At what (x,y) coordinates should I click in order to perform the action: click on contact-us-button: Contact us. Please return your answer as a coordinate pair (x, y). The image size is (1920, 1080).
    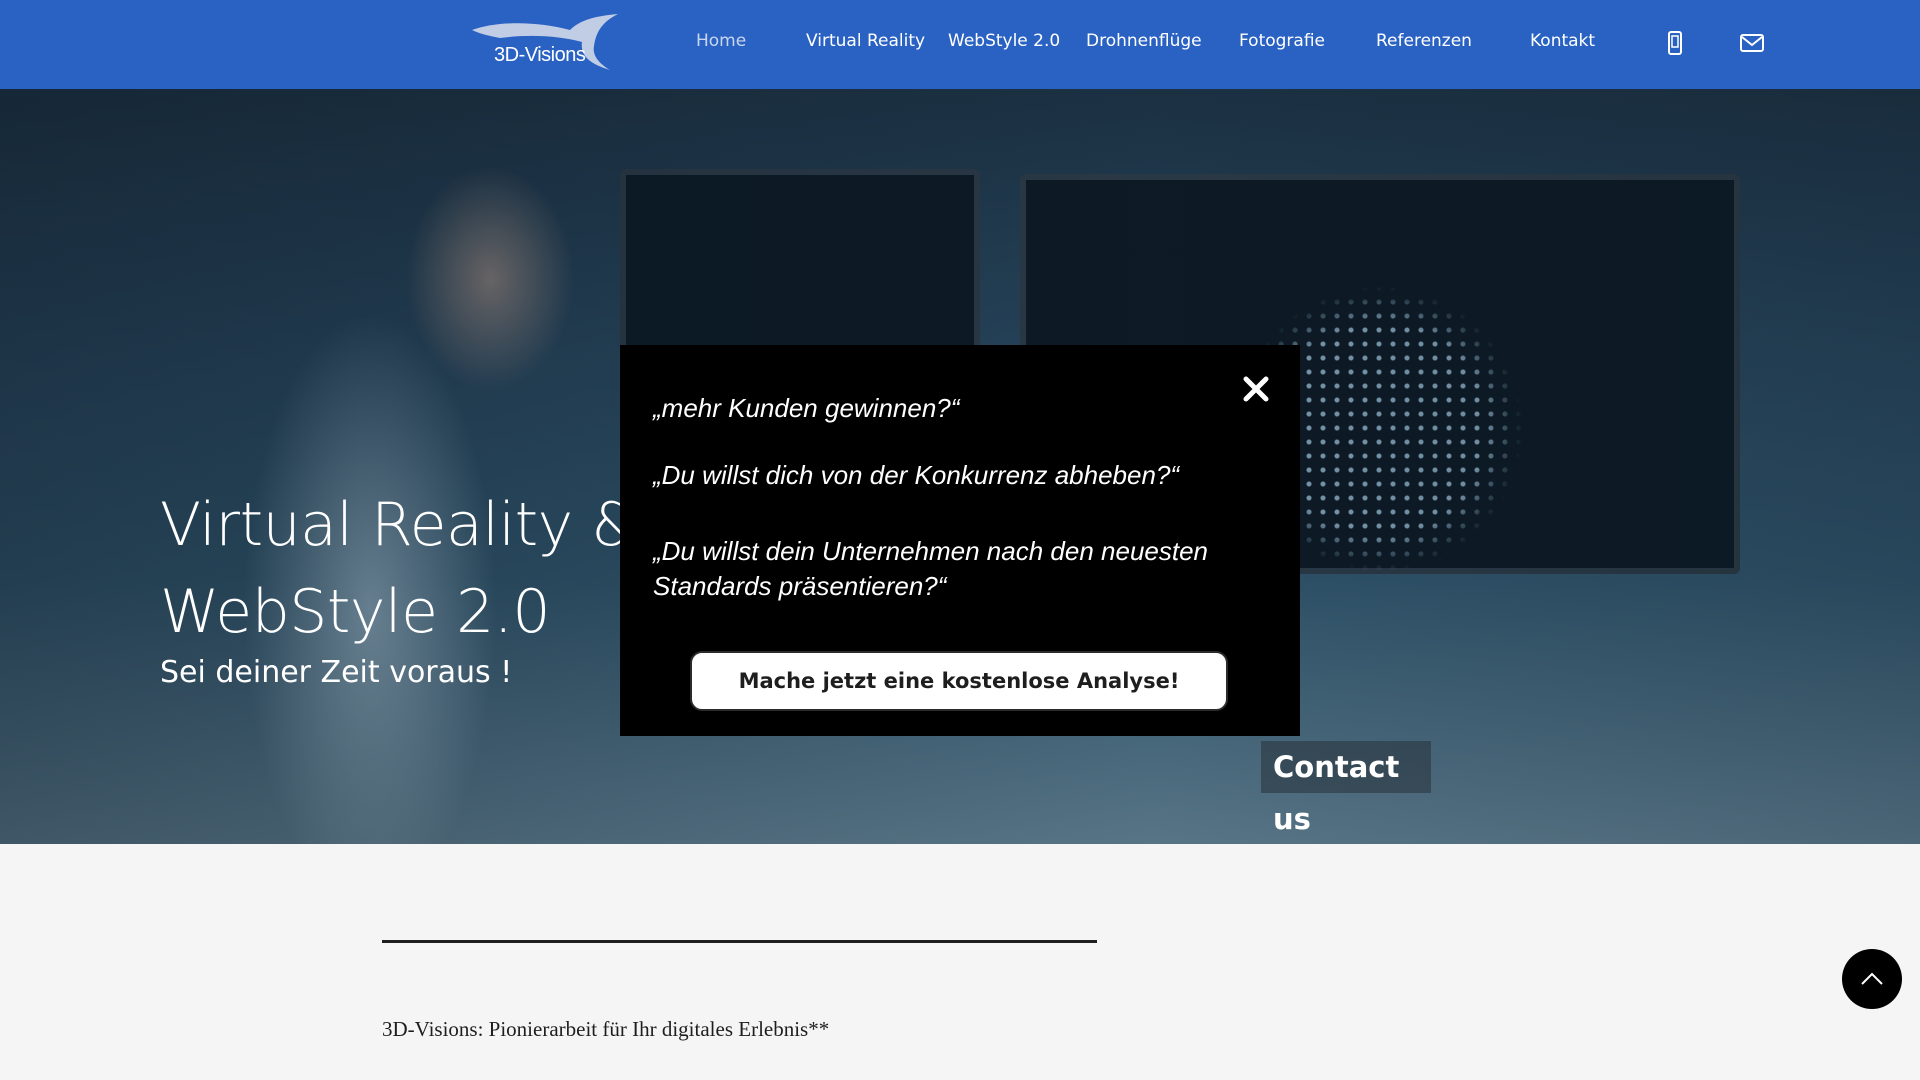
    Looking at the image, I should click on (1346, 788).